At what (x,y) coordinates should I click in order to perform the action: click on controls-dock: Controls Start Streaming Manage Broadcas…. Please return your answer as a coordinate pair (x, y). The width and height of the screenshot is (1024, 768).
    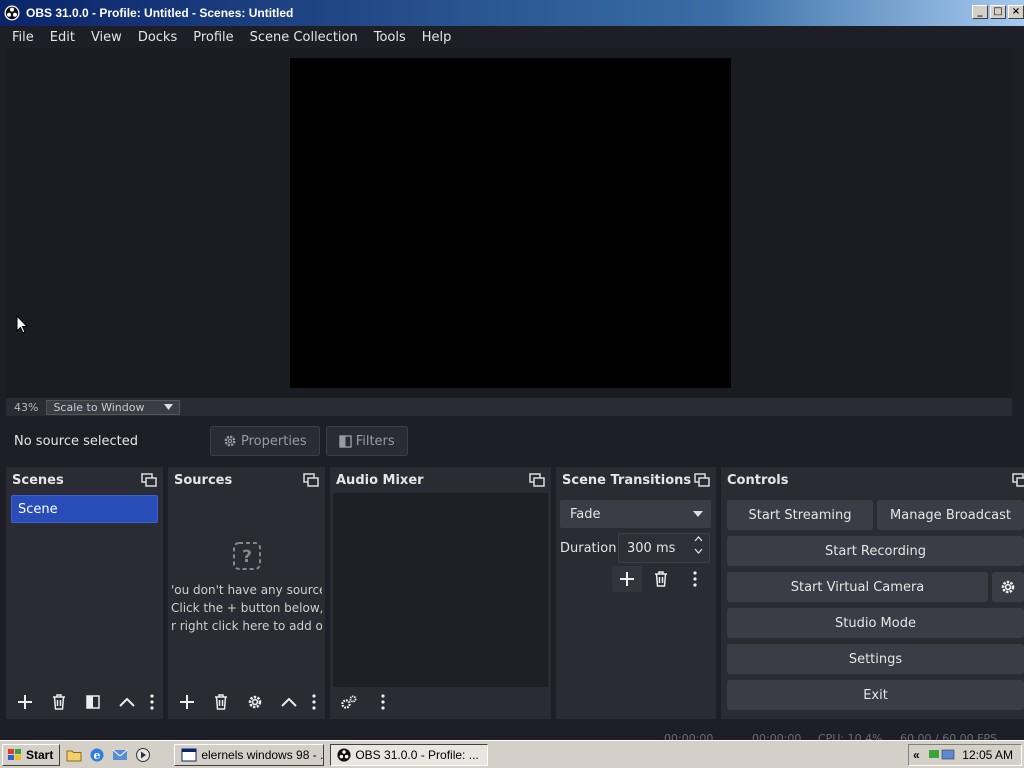
    Looking at the image, I should click on (872, 593).